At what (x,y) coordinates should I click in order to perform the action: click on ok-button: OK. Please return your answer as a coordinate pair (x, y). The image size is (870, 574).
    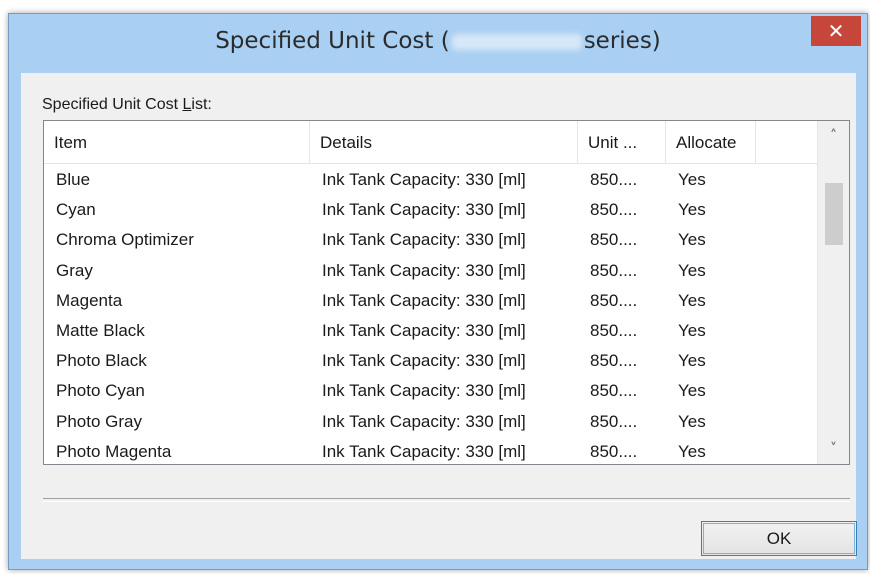
    Looking at the image, I should click on (779, 538).